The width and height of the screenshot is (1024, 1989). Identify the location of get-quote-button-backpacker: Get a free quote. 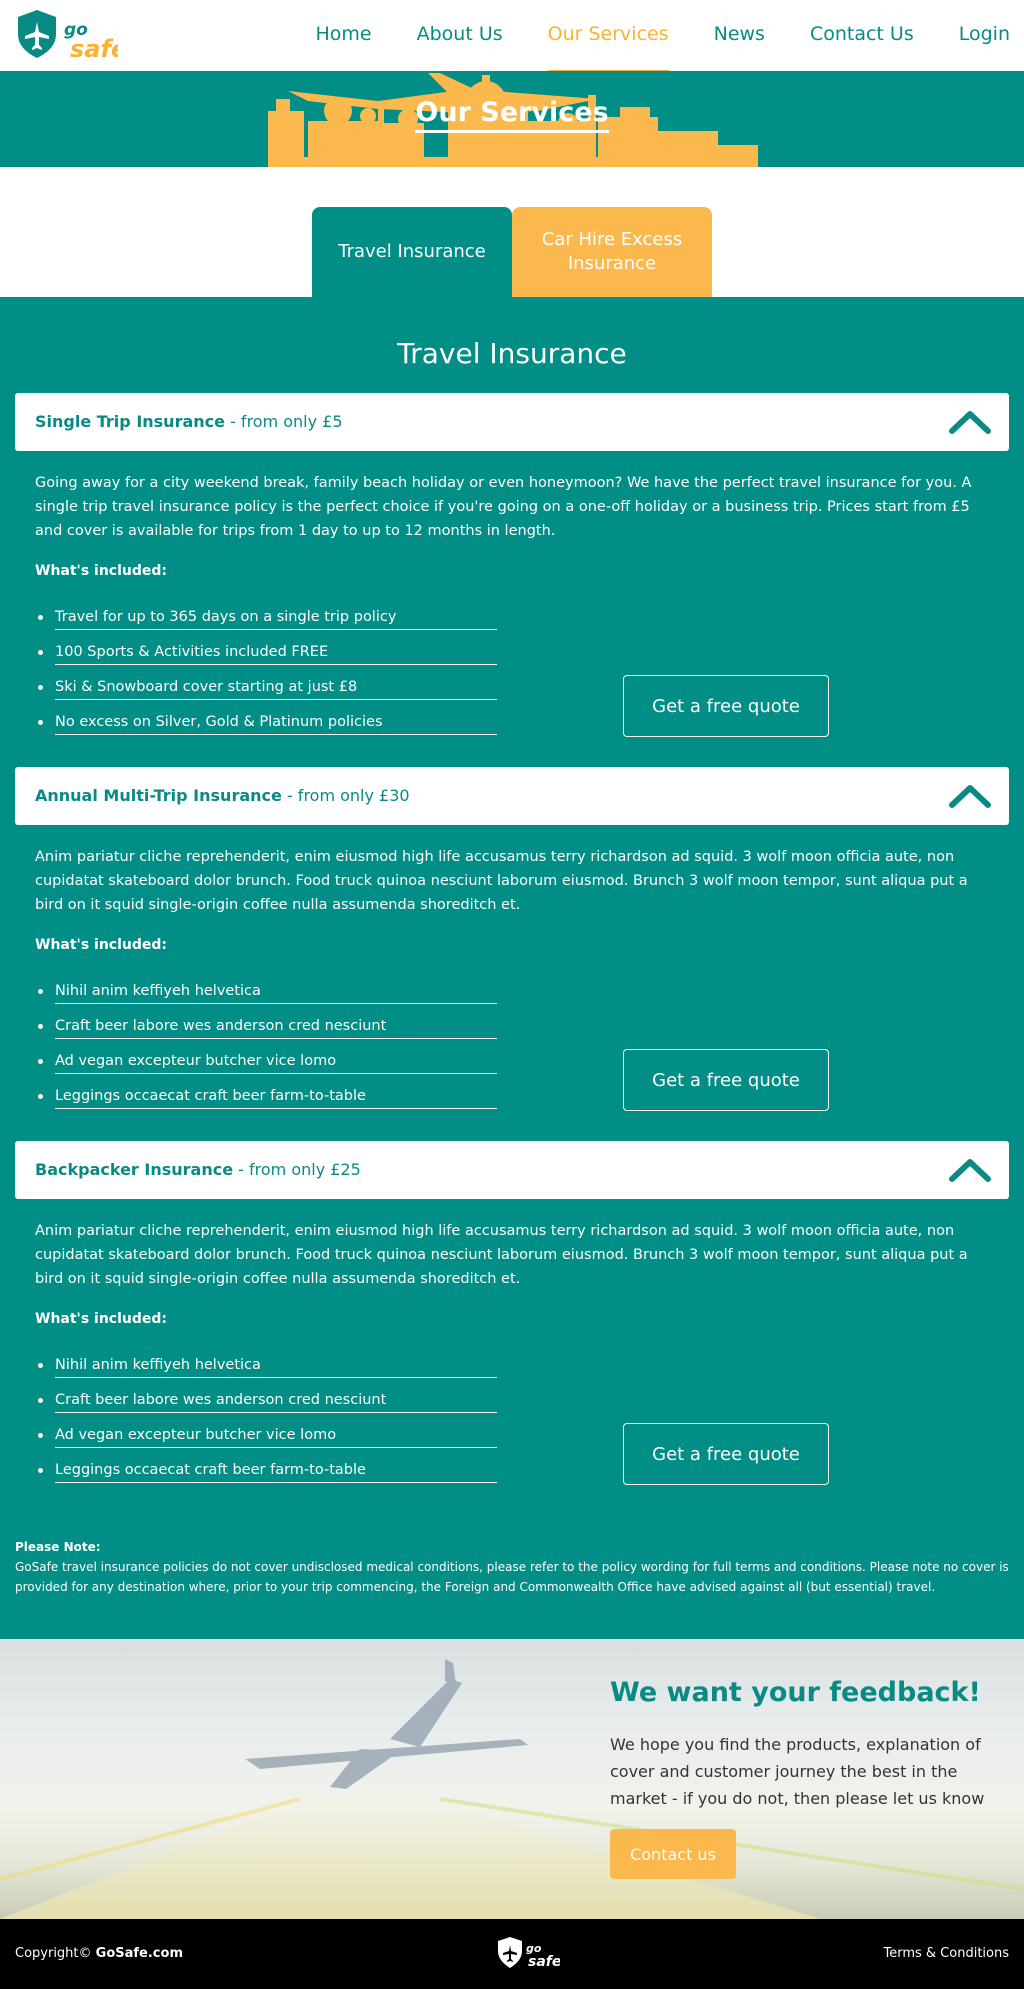
(726, 1454).